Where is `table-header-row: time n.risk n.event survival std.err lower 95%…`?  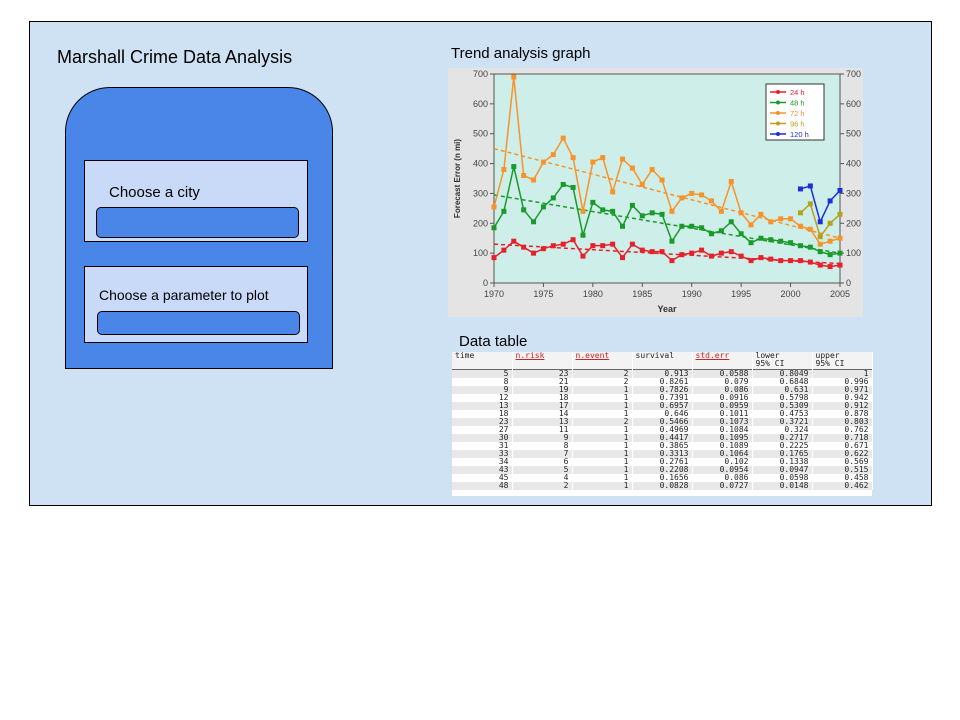
table-header-row: time n.risk n.event survival std.err lower 95%… is located at coordinates (662, 361).